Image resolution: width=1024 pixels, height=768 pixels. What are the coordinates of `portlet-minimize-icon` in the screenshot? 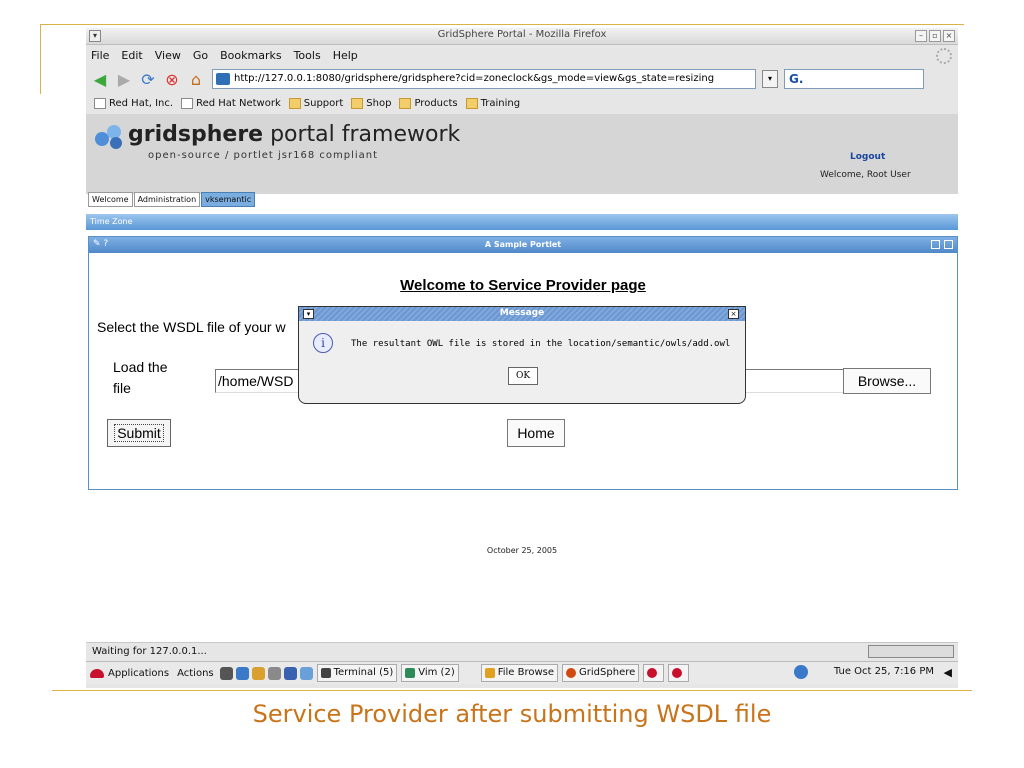 It's located at (935, 244).